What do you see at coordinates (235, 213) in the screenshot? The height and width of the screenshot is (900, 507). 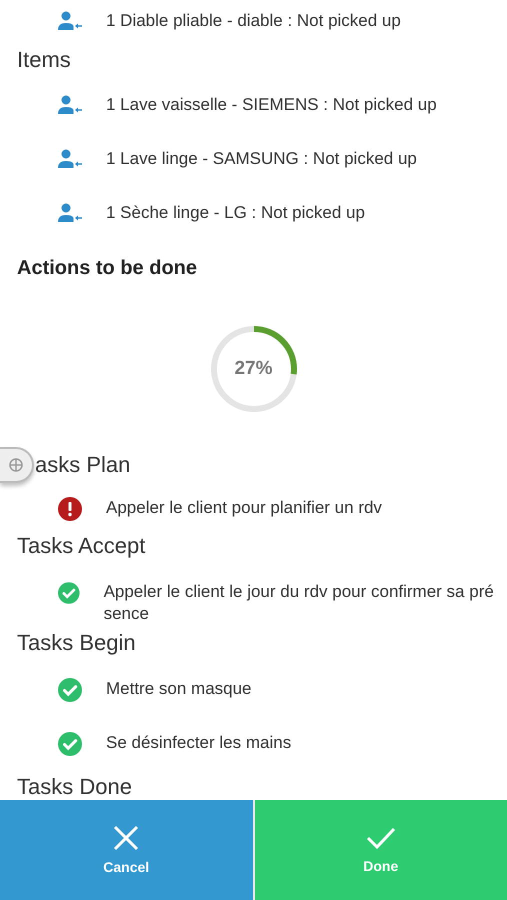 I see `item-text: 1 Sèche linge - LG : Not picked up` at bounding box center [235, 213].